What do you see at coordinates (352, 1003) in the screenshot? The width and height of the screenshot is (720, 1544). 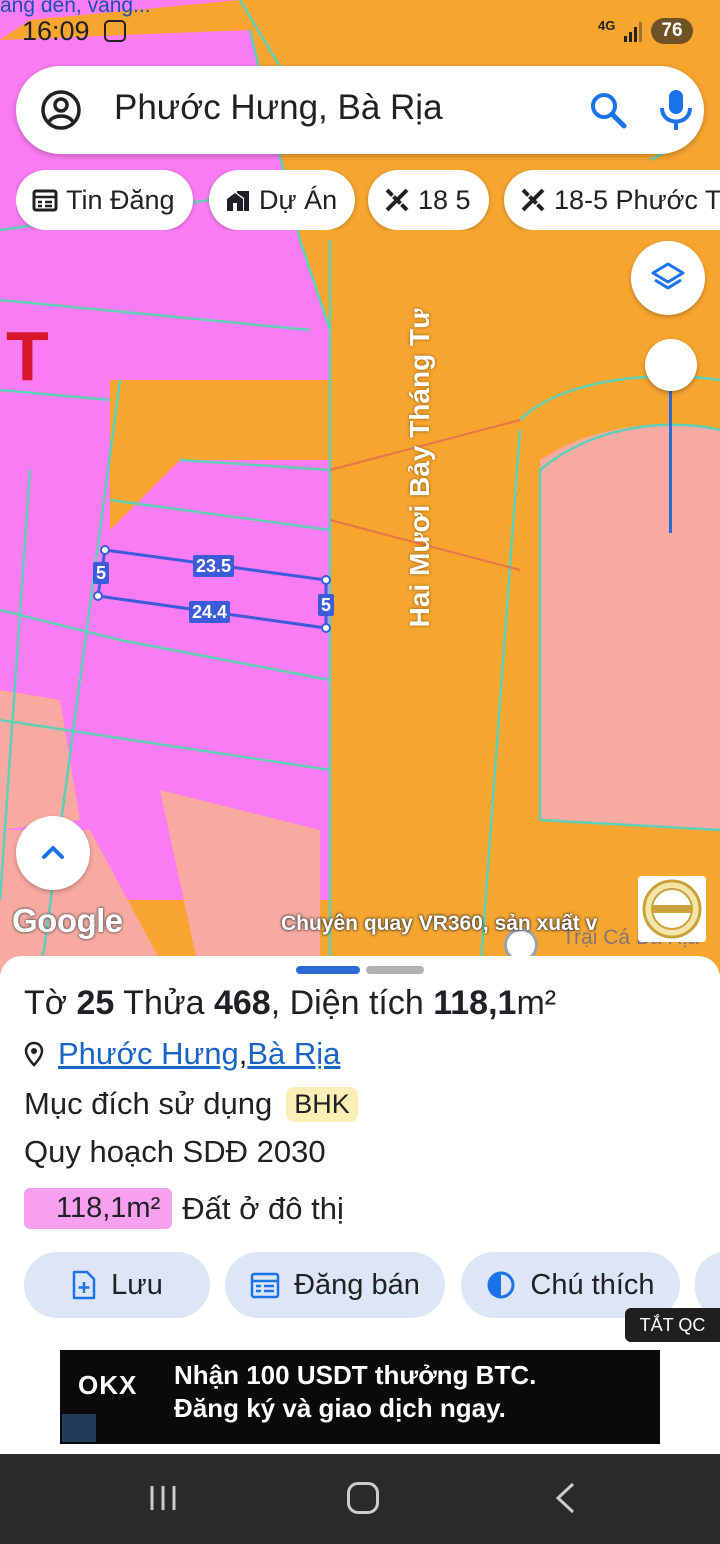 I see `area-label: , Diện tích` at bounding box center [352, 1003].